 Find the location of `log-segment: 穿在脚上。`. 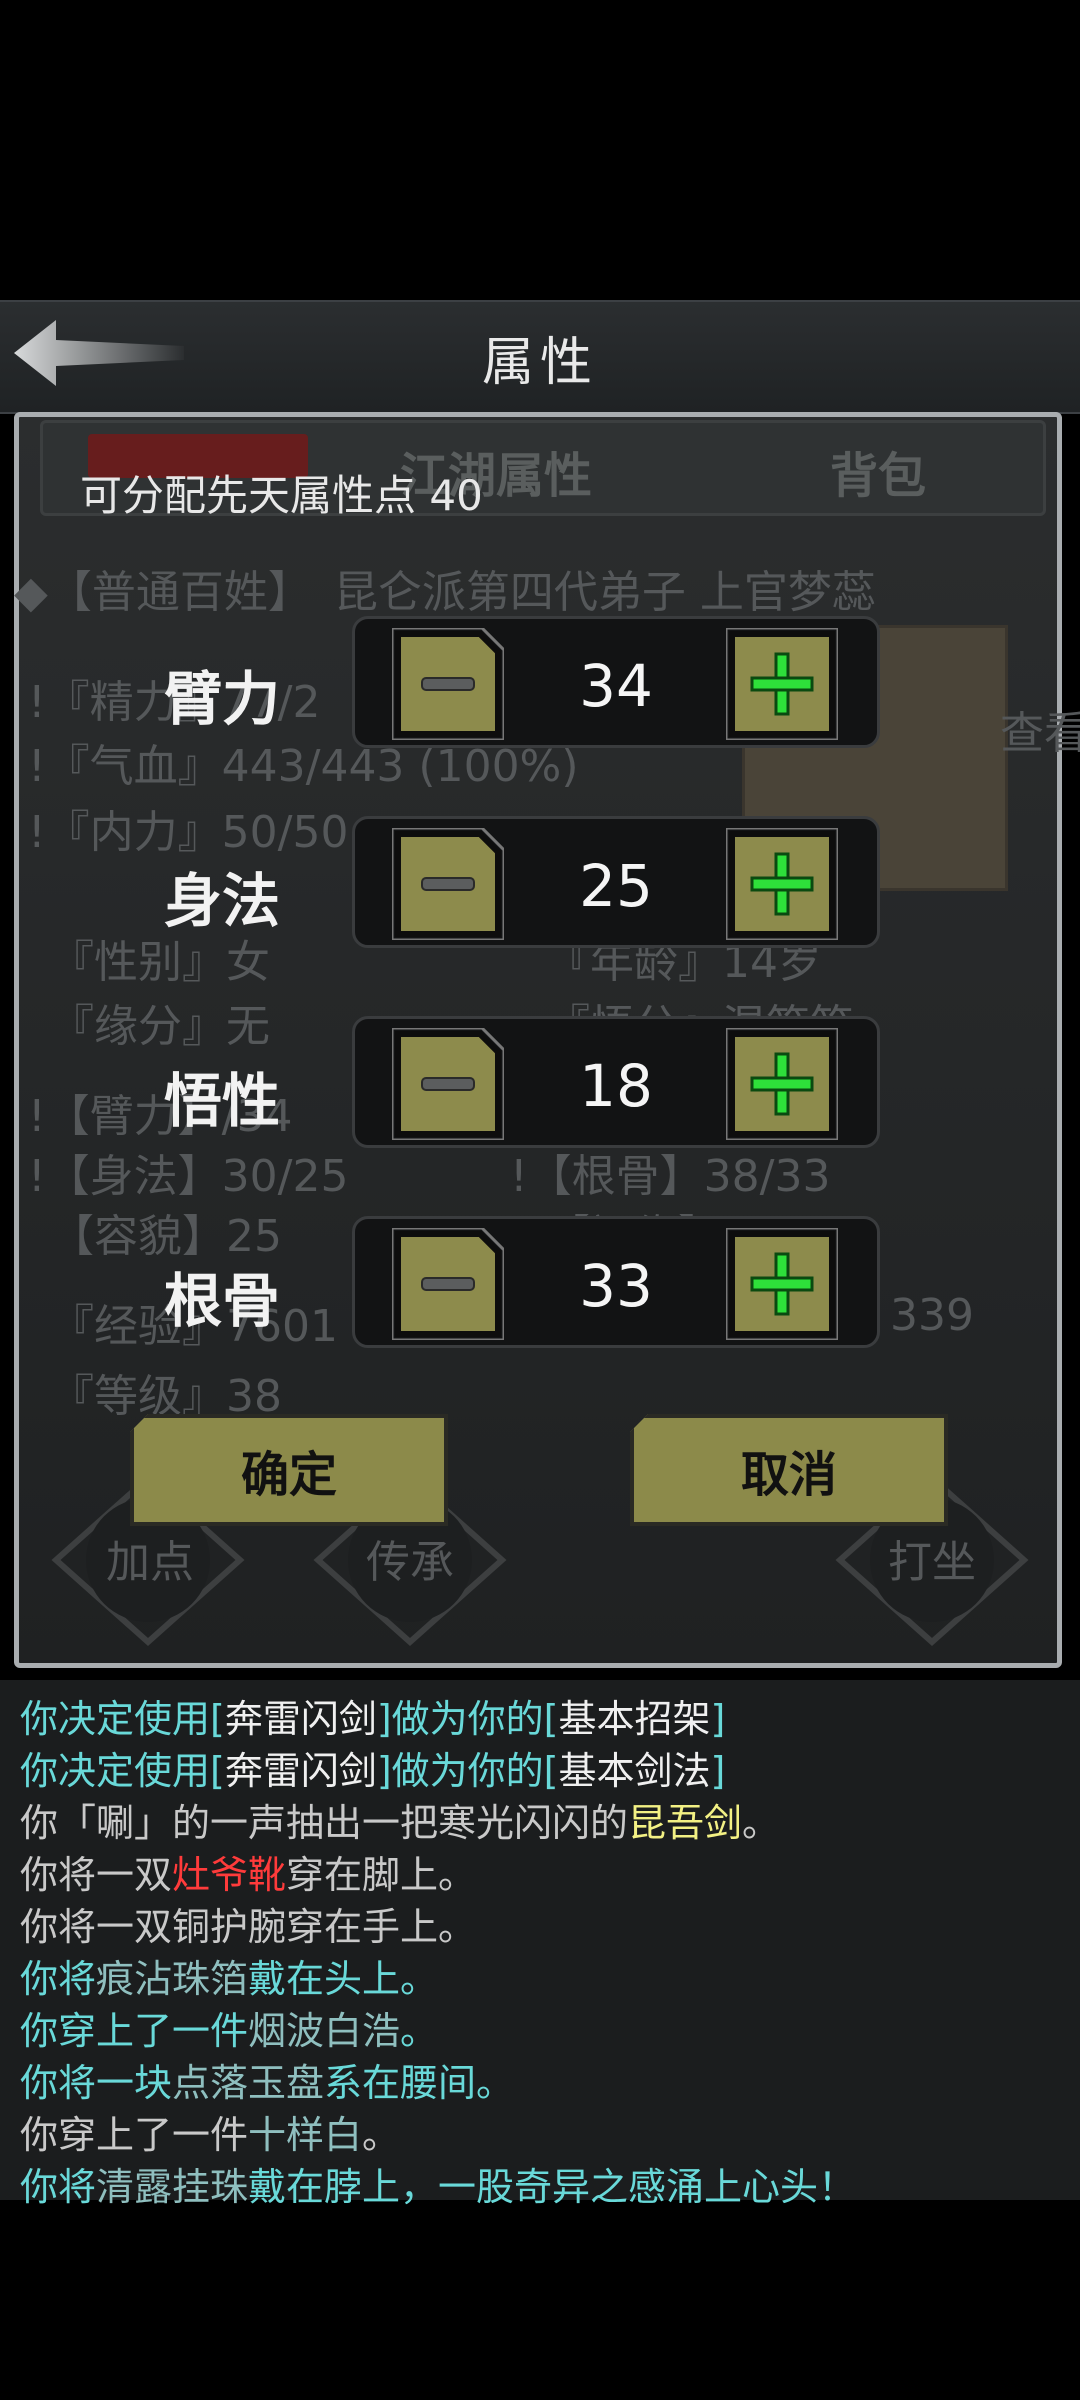

log-segment: 穿在脚上。 is located at coordinates (381, 1875).